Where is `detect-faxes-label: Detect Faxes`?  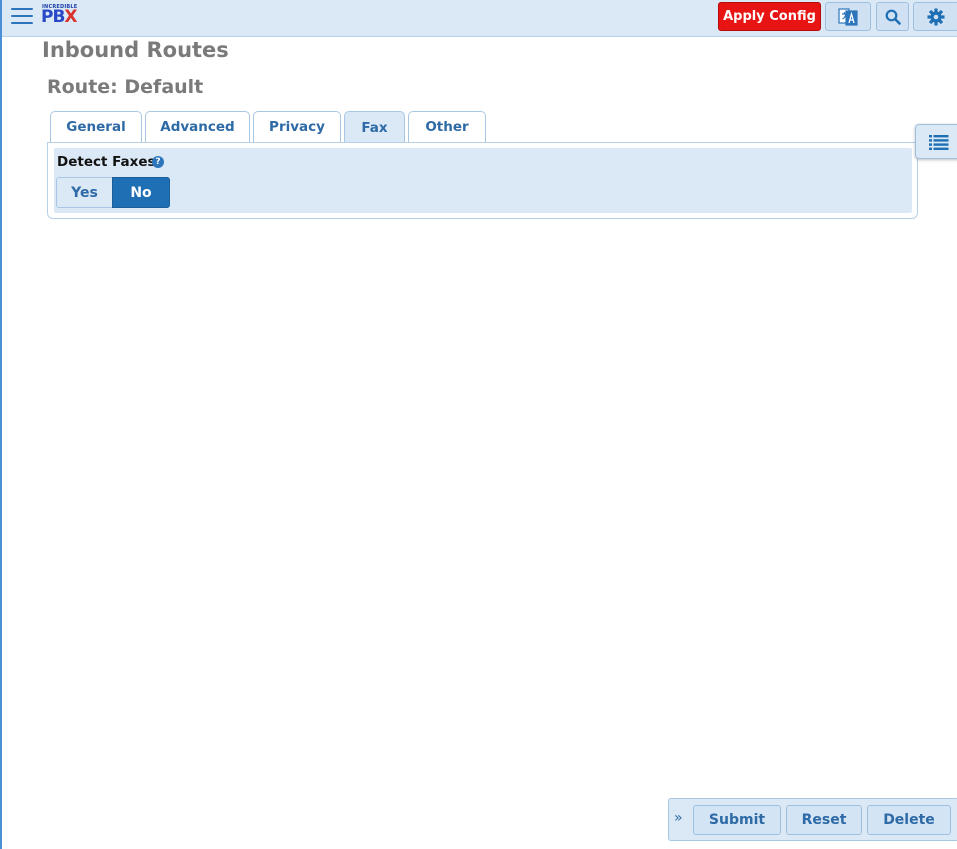 detect-faxes-label: Detect Faxes is located at coordinates (106, 162).